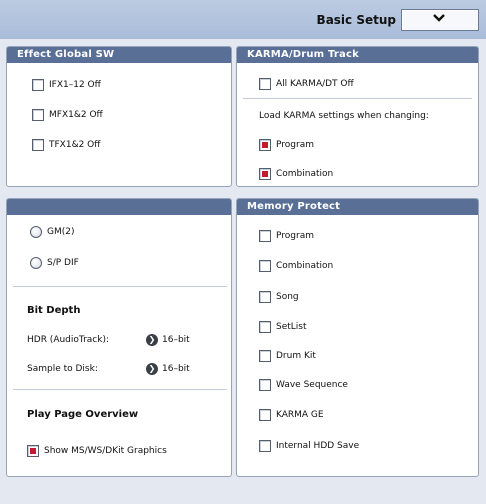 The image size is (486, 504). Describe the element at coordinates (152, 369) in the screenshot. I see `sample-bit-depth-arrow-icon: ❯` at that location.